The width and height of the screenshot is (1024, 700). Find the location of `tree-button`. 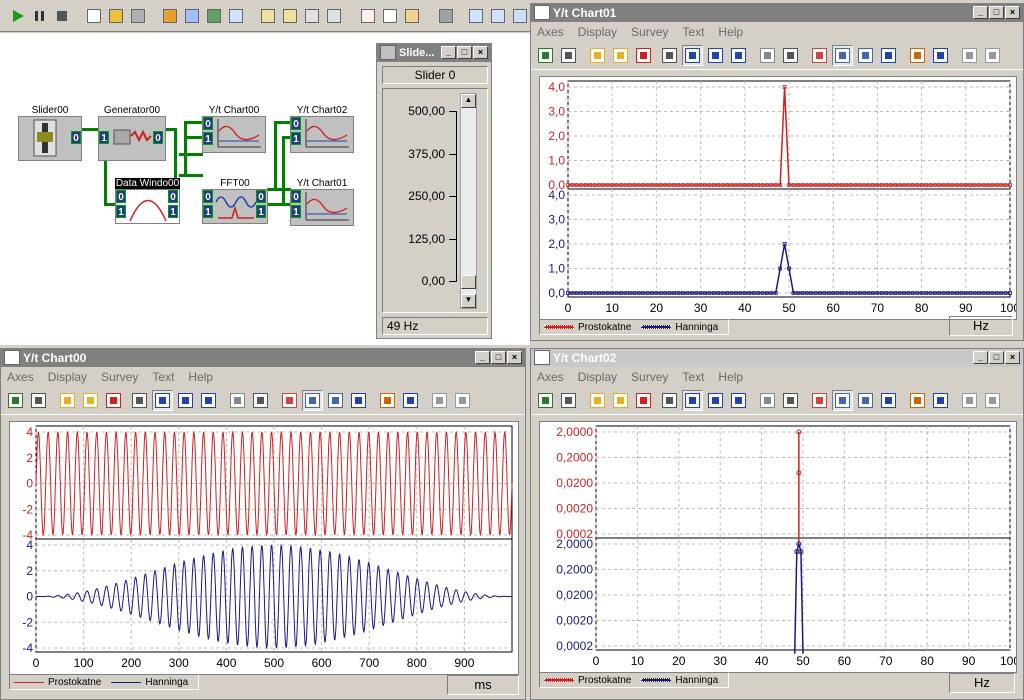

tree-button is located at coordinates (268, 16).